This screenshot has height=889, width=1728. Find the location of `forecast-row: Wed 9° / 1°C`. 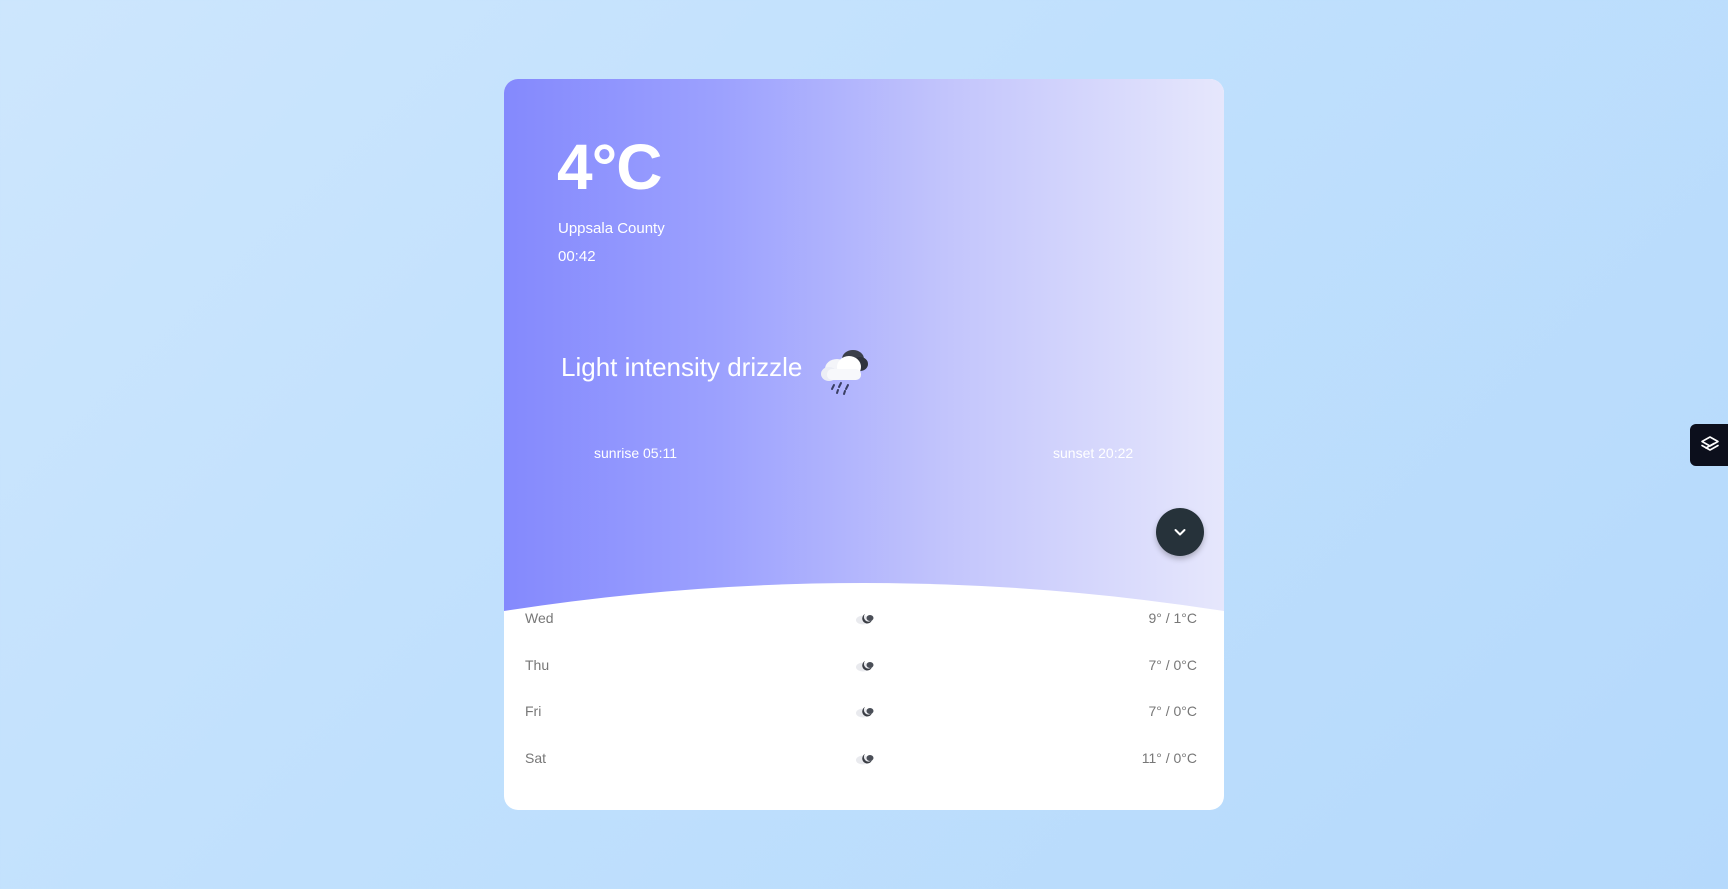

forecast-row: Wed 9° / 1°C is located at coordinates (864, 619).